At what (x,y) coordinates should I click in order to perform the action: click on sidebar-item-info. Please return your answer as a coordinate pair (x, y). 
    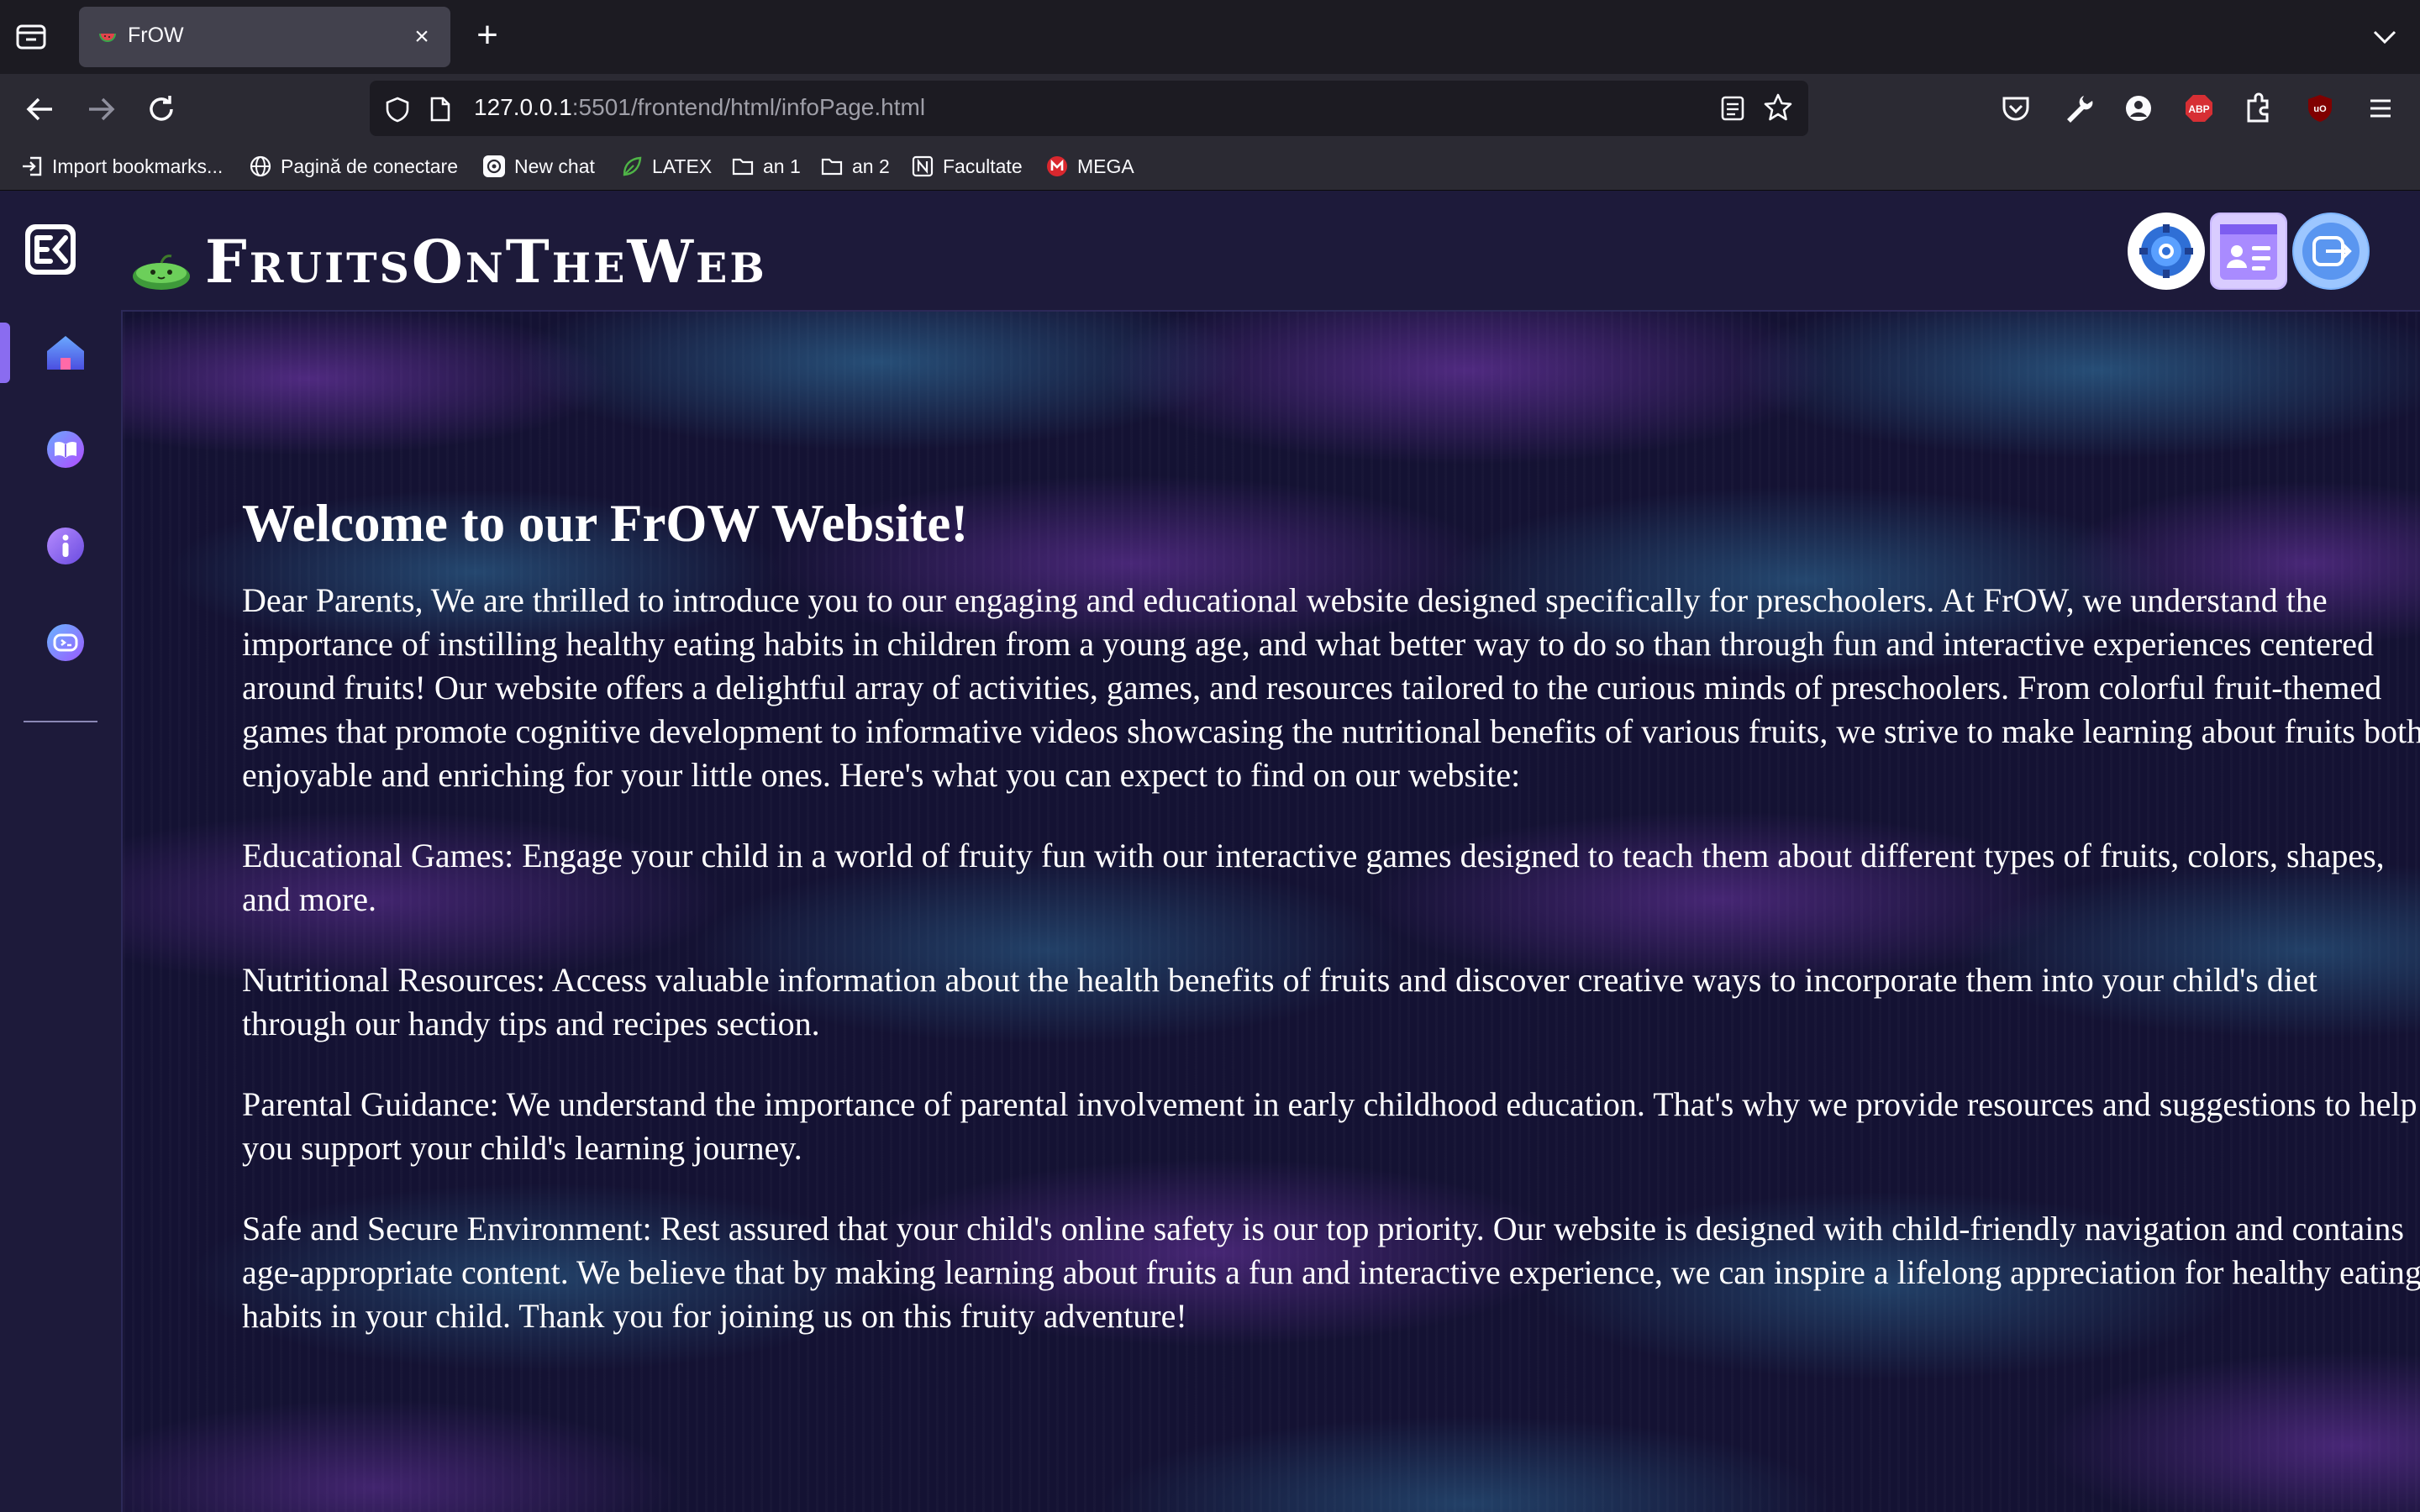
    Looking at the image, I should click on (65, 546).